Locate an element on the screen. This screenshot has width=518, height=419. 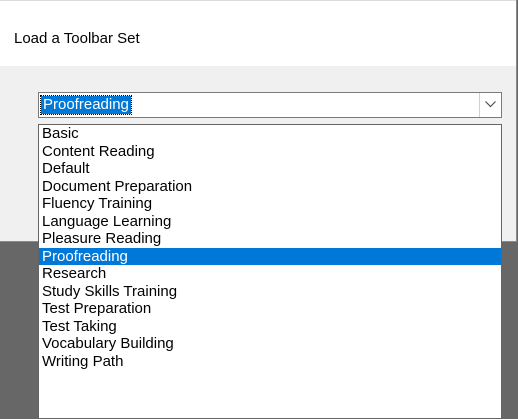
dropdown-option: Test Taking is located at coordinates (270, 327).